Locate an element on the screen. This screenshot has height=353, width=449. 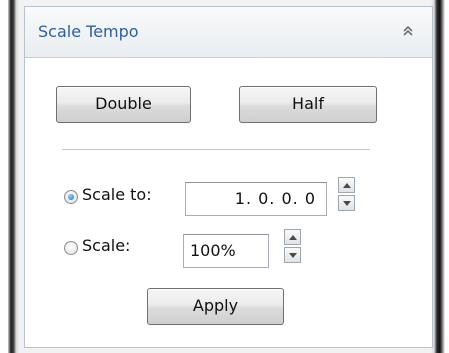
divider is located at coordinates (216, 149).